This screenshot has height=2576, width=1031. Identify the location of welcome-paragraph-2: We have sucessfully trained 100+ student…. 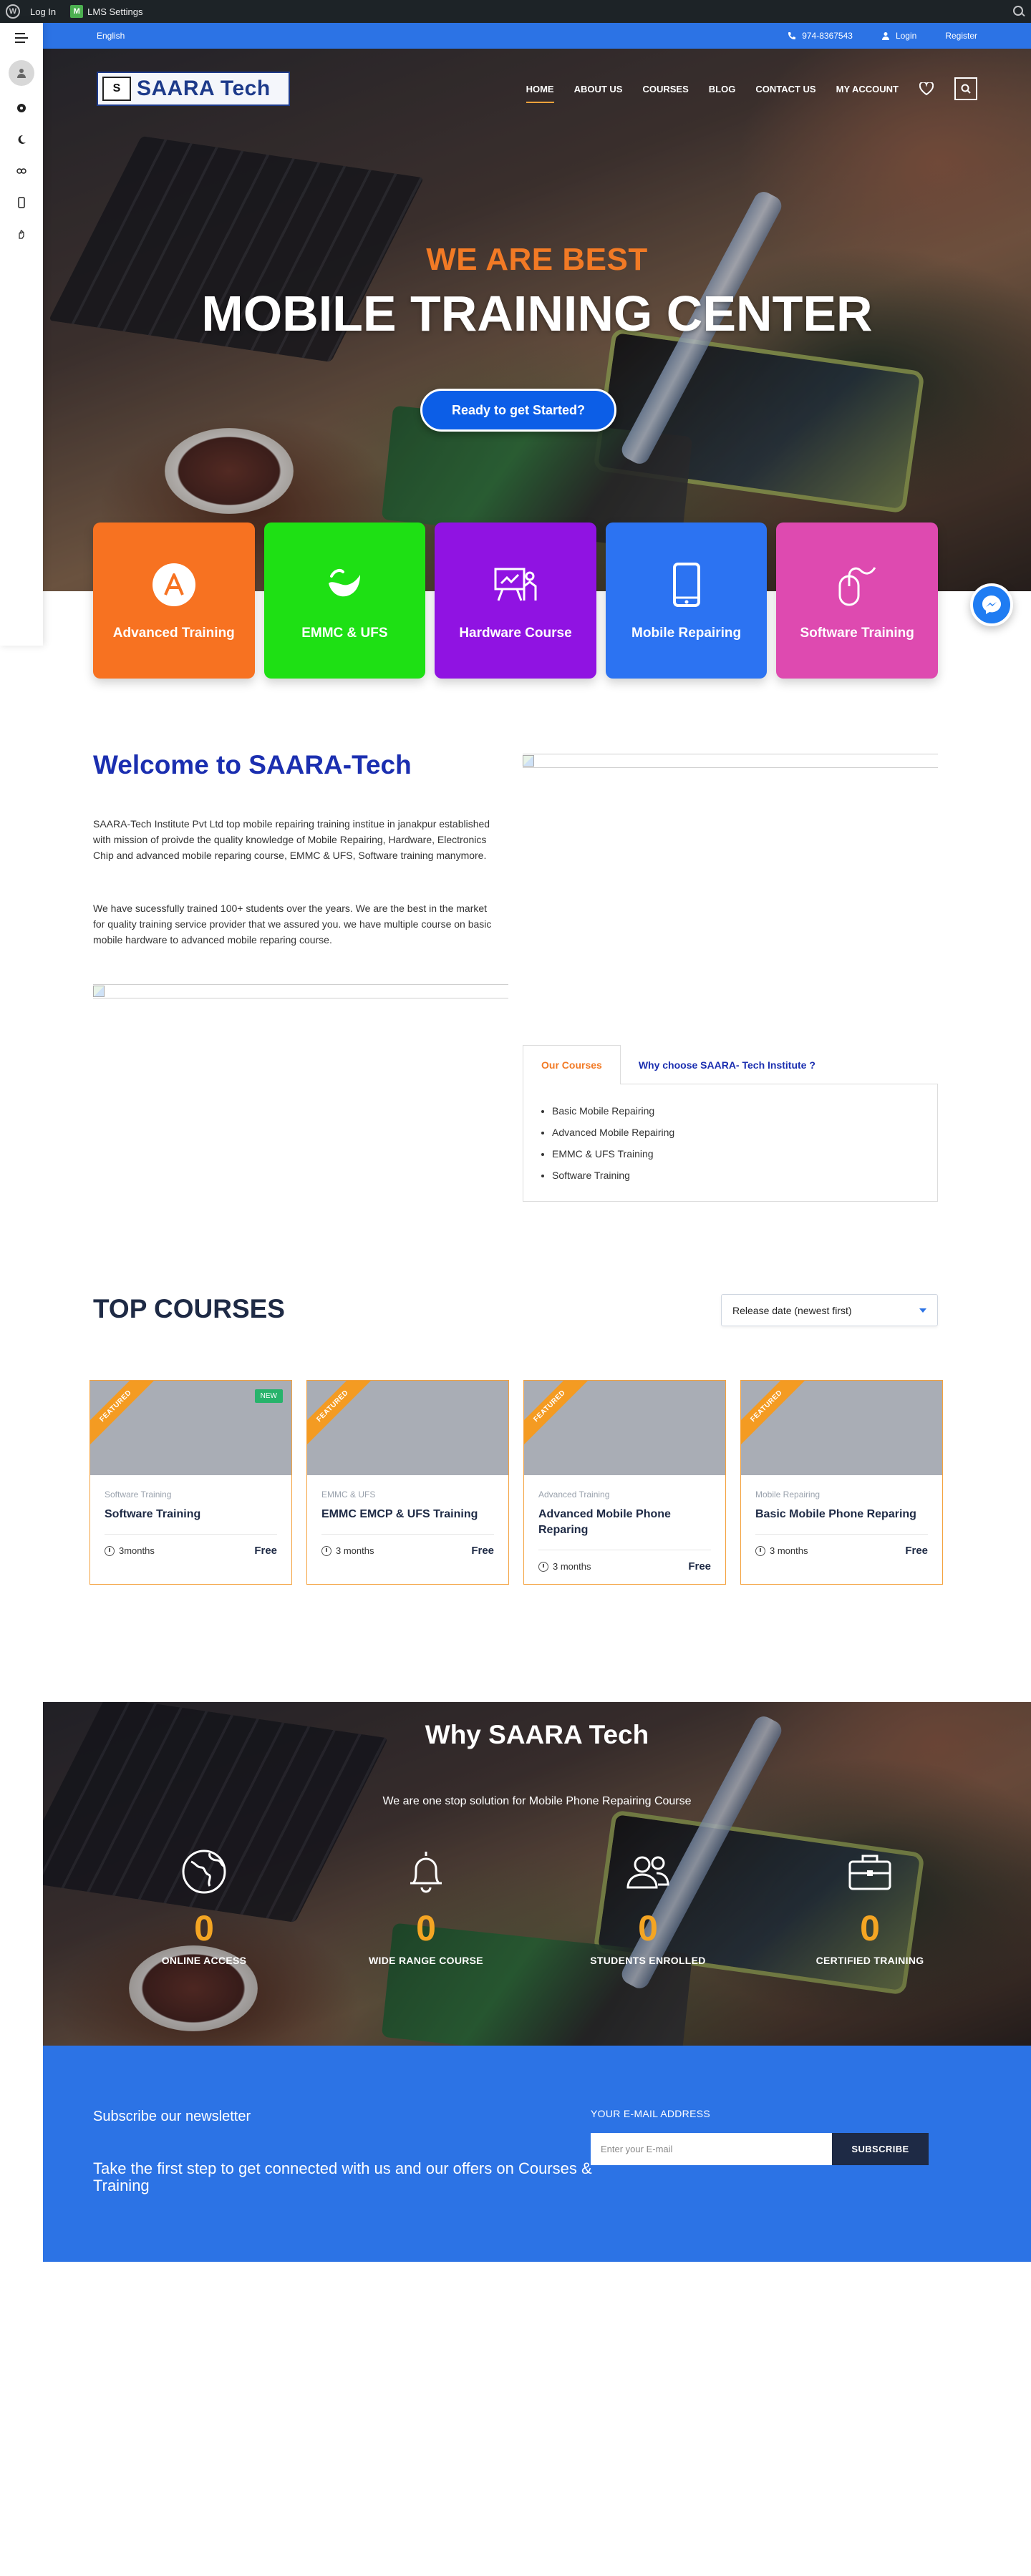
(293, 924).